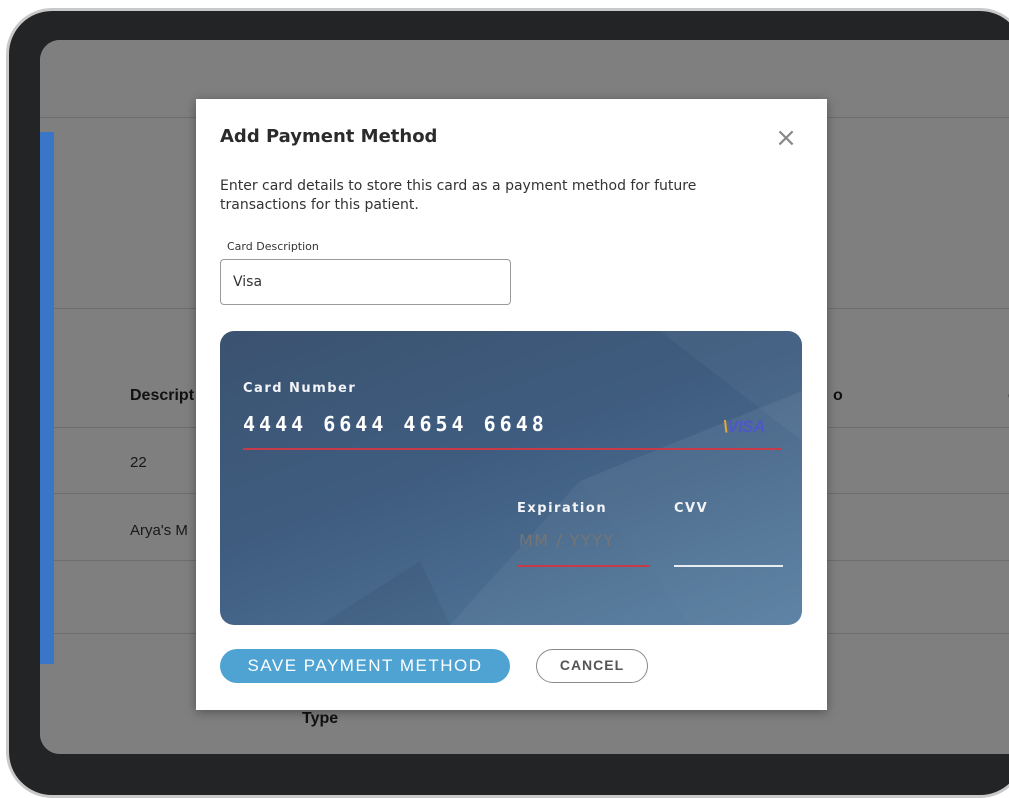 Image resolution: width=1009 pixels, height=798 pixels. I want to click on cvv-input, so click(730, 540).